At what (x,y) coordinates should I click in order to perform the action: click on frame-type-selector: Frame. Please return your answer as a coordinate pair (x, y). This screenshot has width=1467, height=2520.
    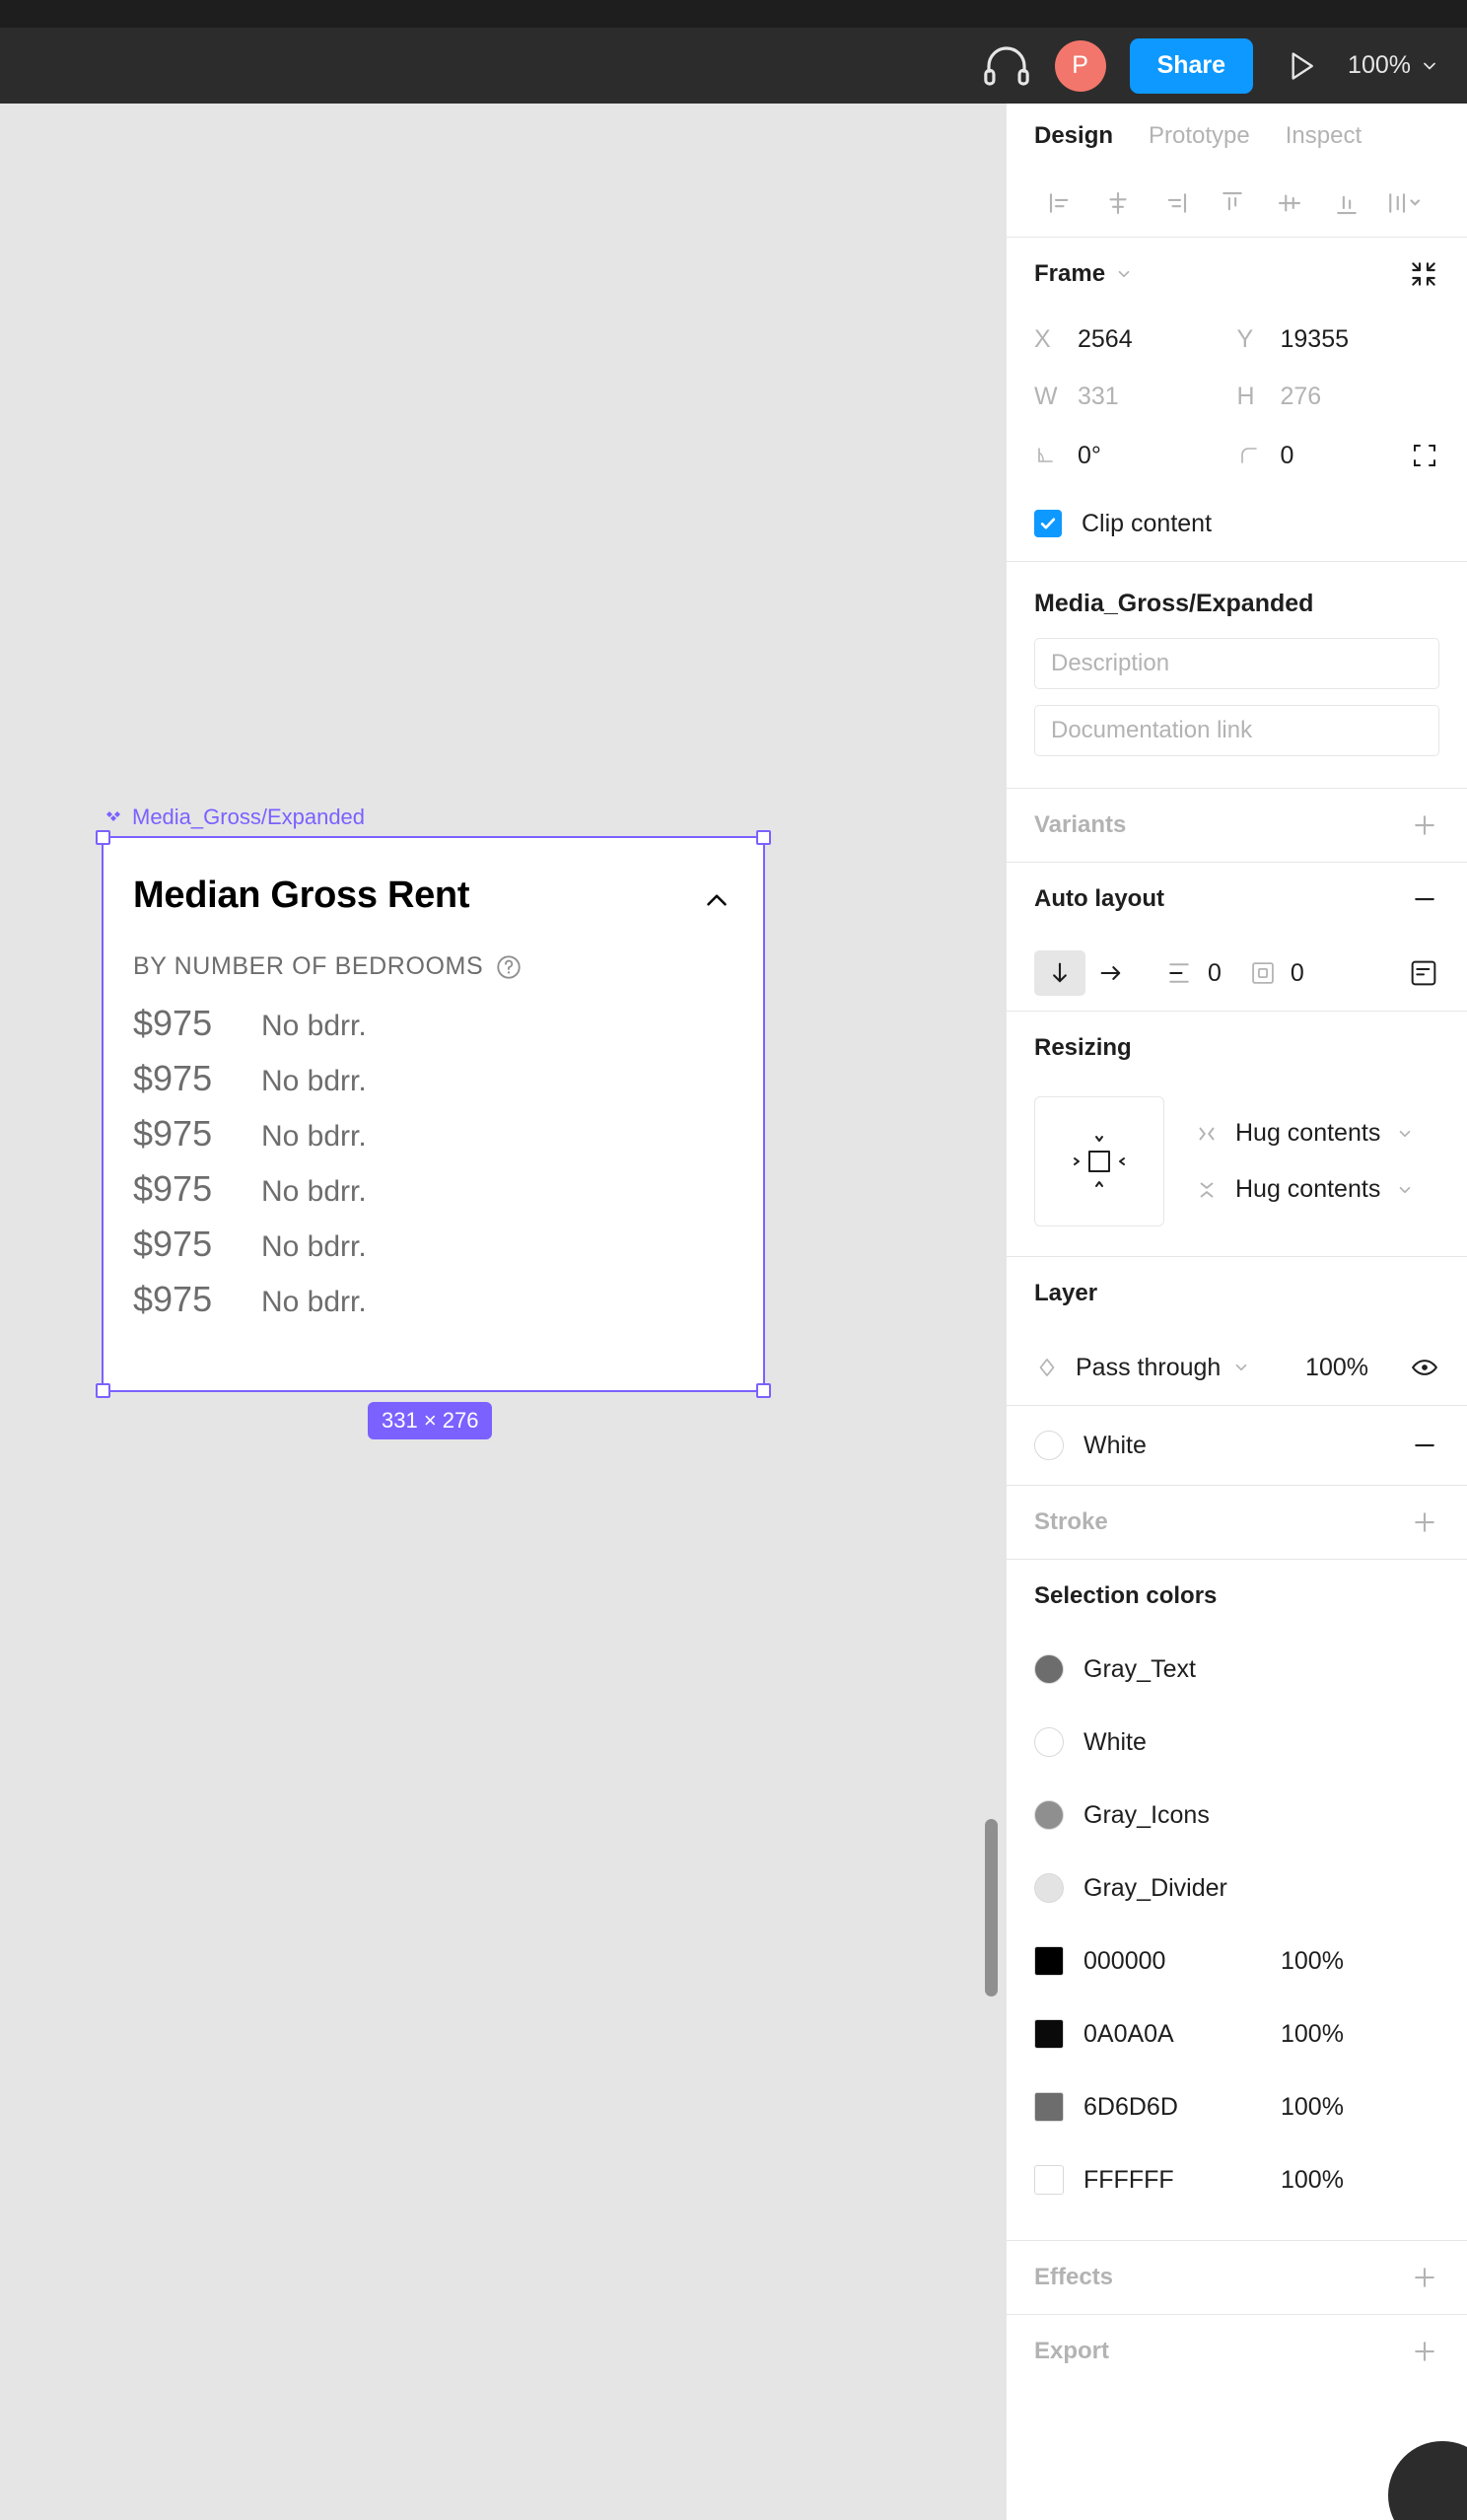
    Looking at the image, I should click on (1083, 274).